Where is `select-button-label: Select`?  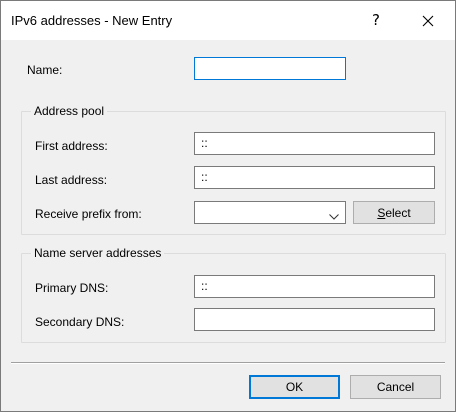 select-button-label: Select is located at coordinates (394, 212).